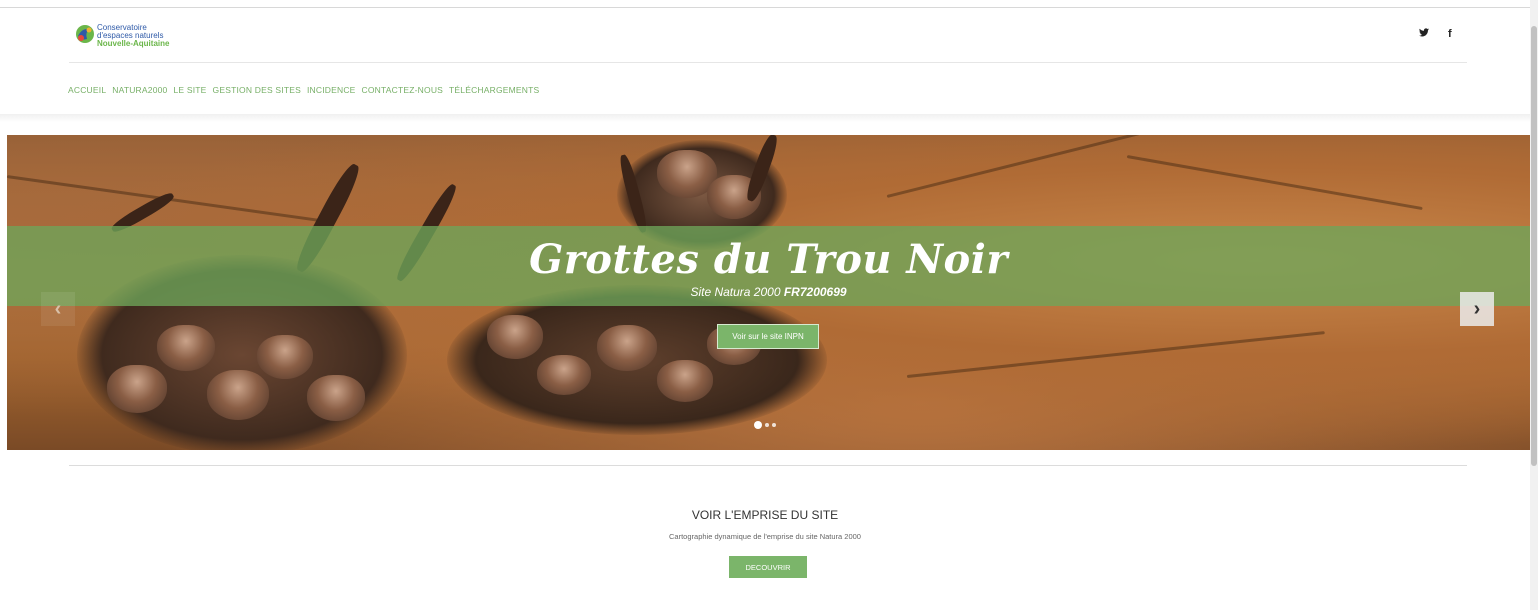 Image resolution: width=1538 pixels, height=610 pixels. I want to click on slider-prev-button: ‹, so click(58, 309).